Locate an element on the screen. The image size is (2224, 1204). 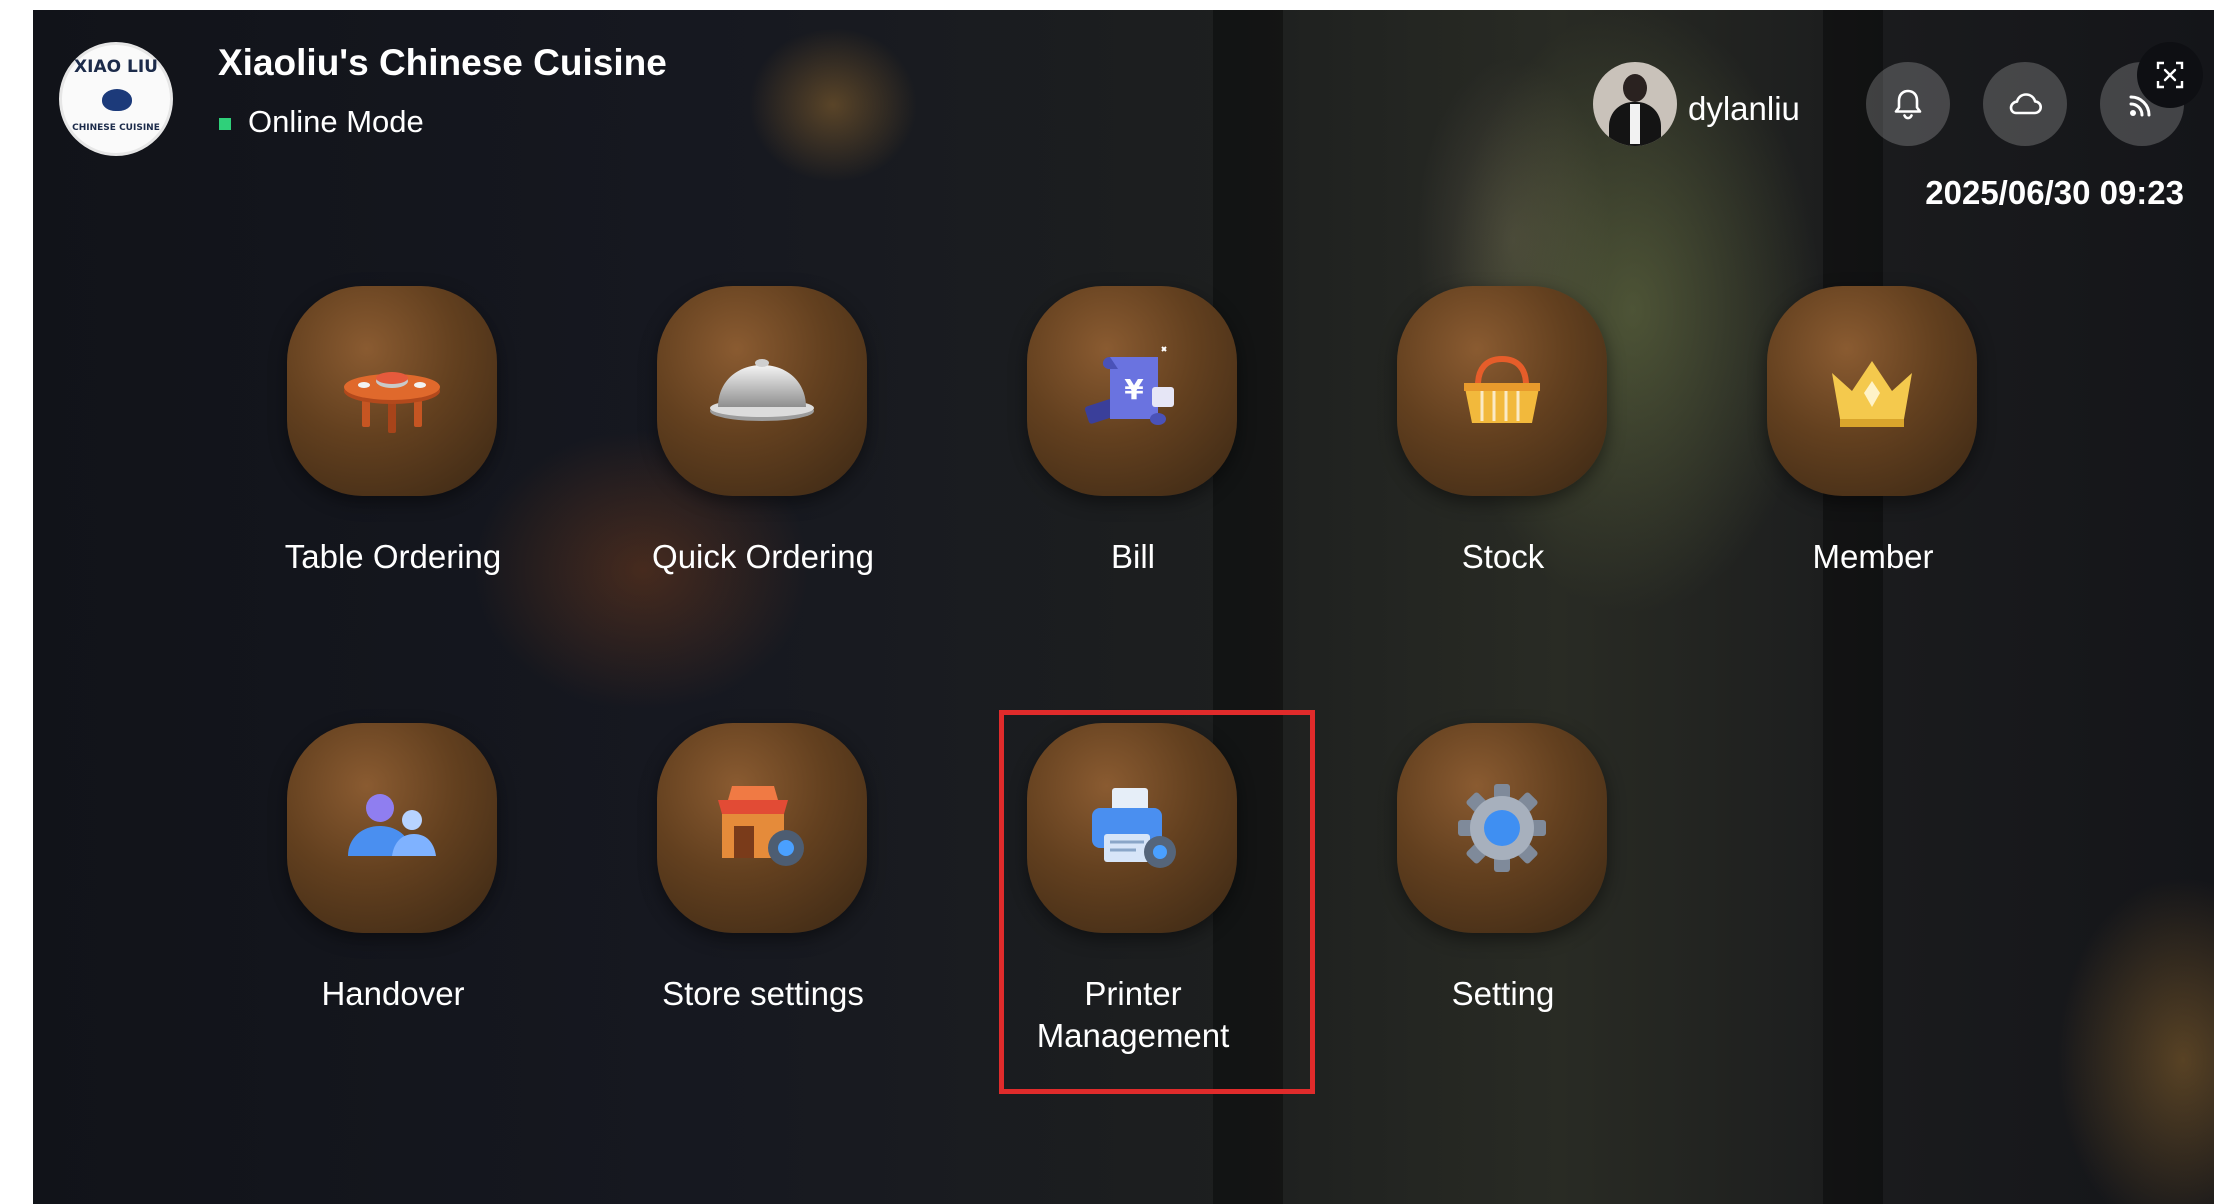
online-mode-label: Online Mode is located at coordinates (336, 121).